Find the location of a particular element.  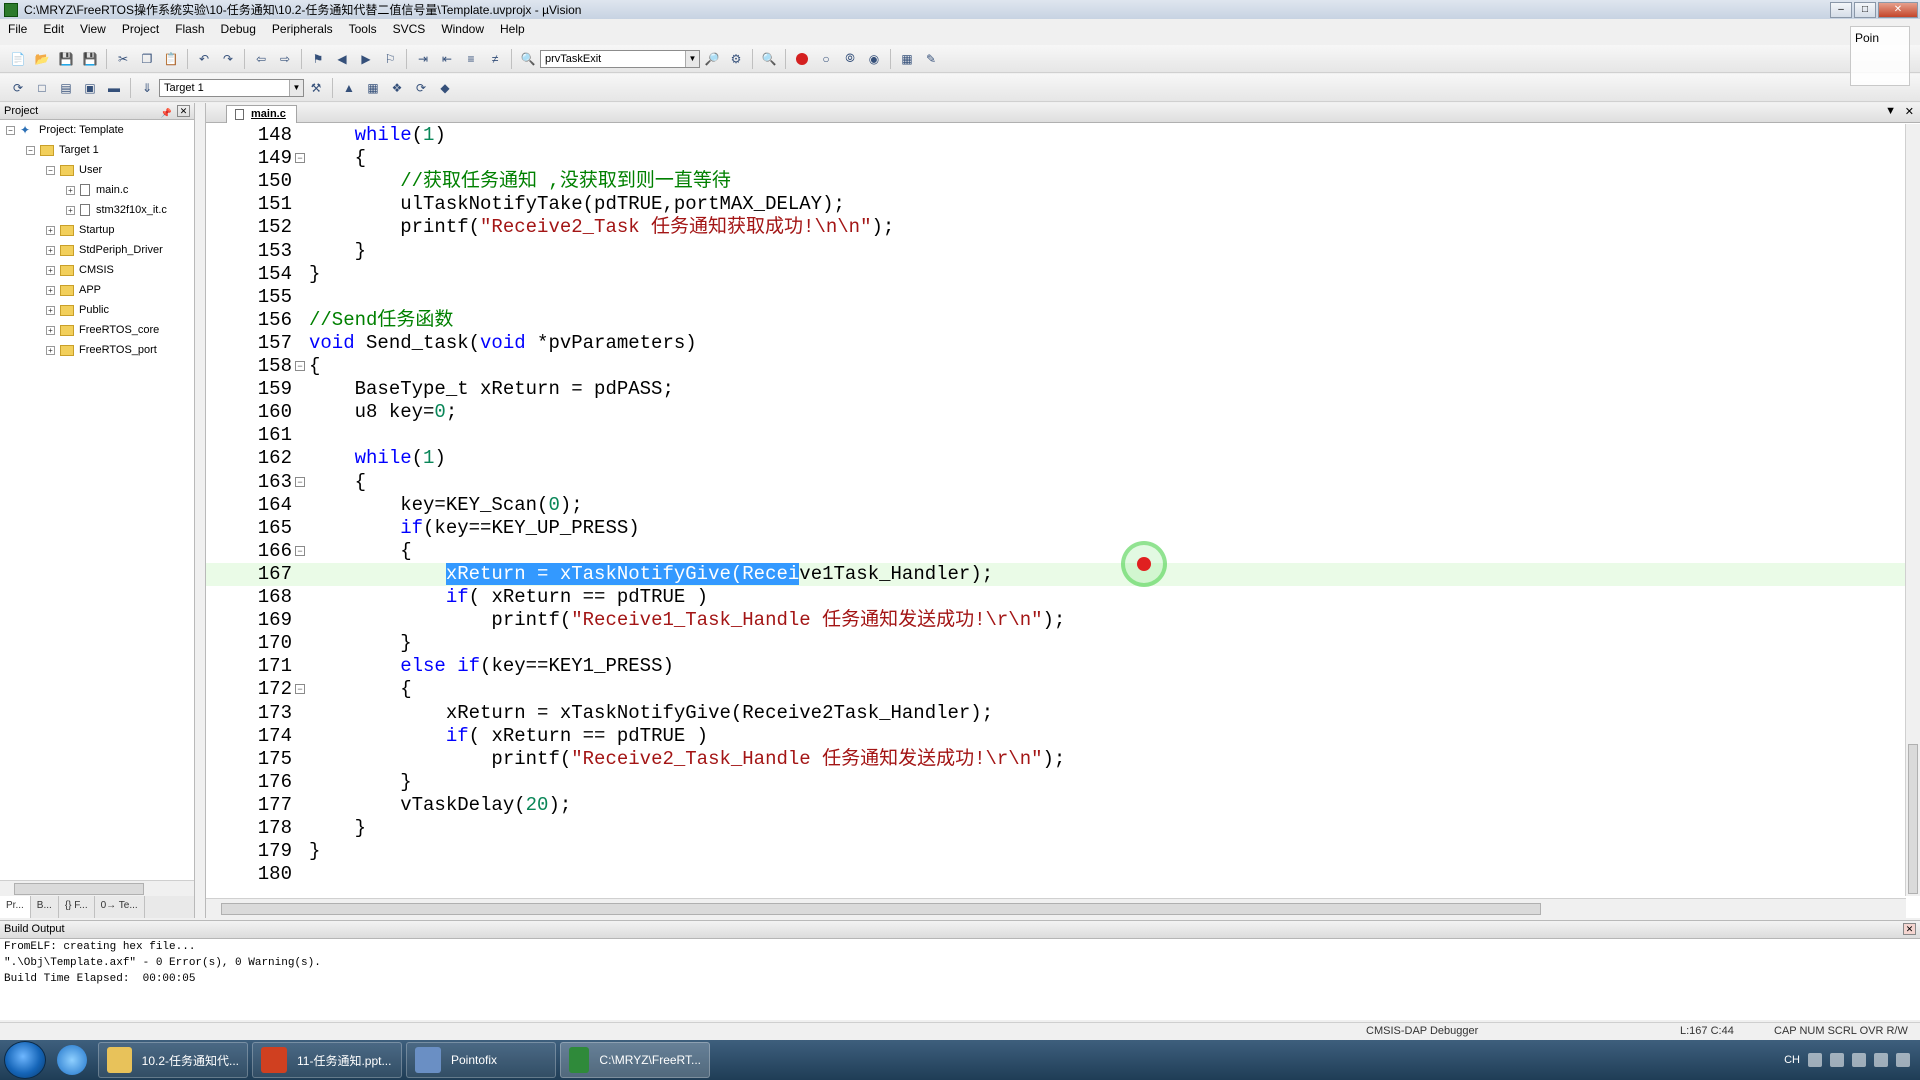

code-line: 154} is located at coordinates (1056, 274).